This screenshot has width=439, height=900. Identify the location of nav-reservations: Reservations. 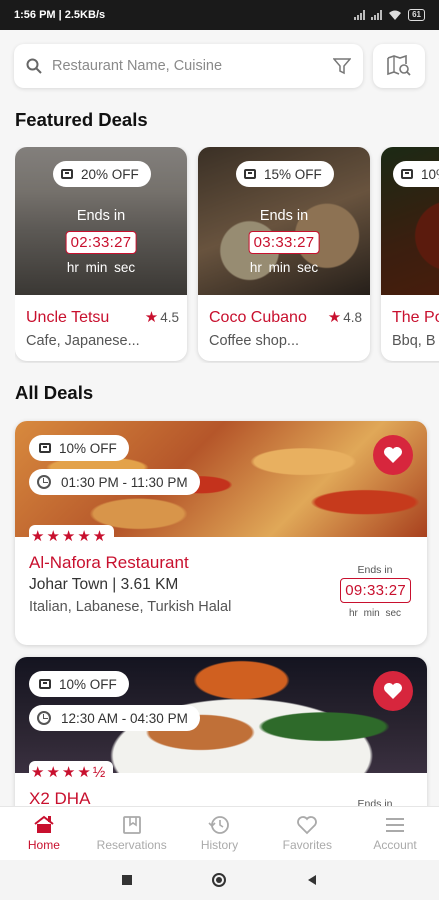
(132, 833).